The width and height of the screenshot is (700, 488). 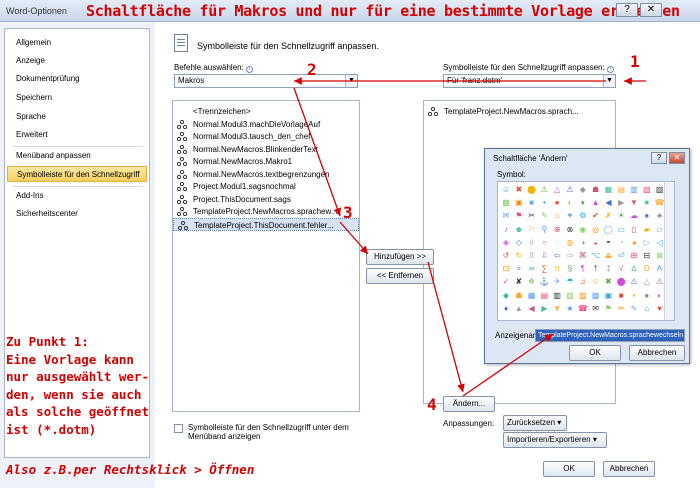 I want to click on note-line: Eine Vorlage kann, so click(x=70, y=359).